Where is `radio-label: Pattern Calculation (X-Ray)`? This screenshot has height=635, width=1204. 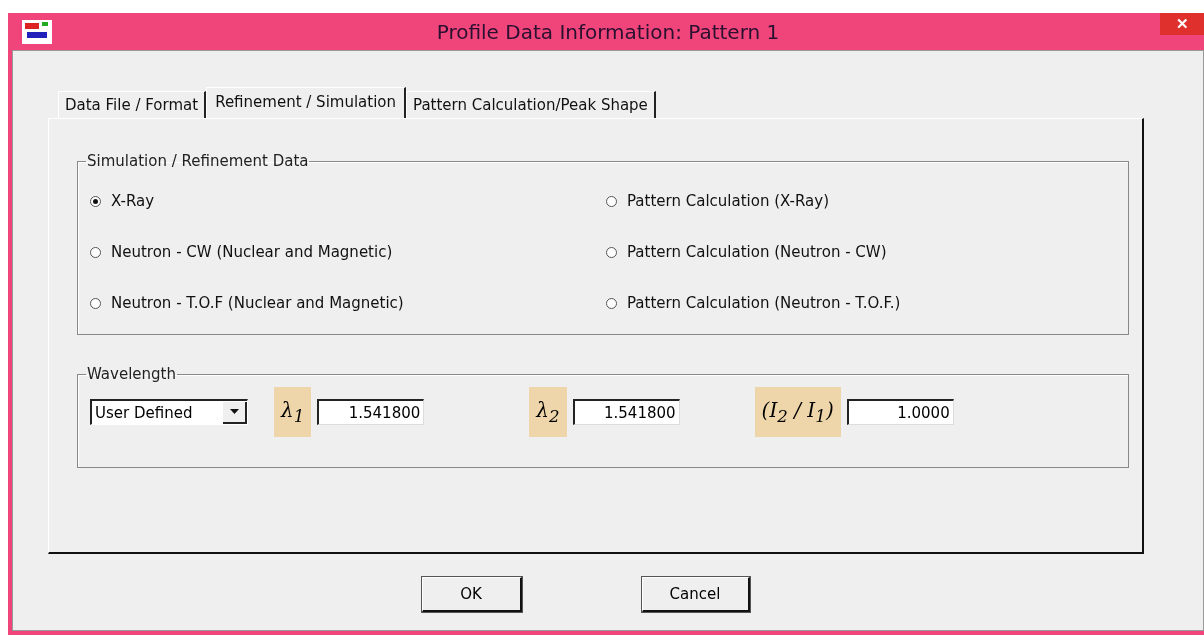 radio-label: Pattern Calculation (X-Ray) is located at coordinates (728, 201).